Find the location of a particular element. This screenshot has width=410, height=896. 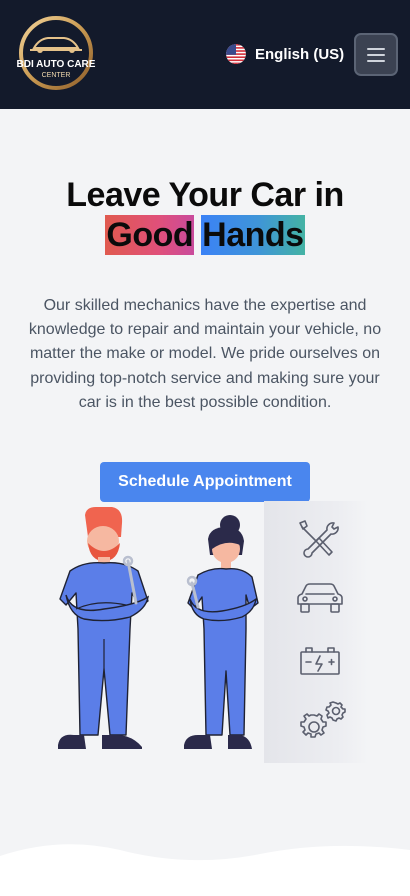

male-mechanic is located at coordinates (103, 628).